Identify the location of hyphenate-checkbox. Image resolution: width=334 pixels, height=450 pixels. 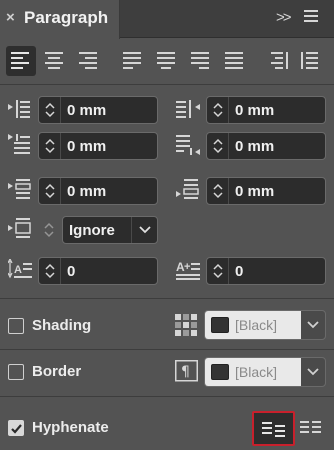
(16, 428).